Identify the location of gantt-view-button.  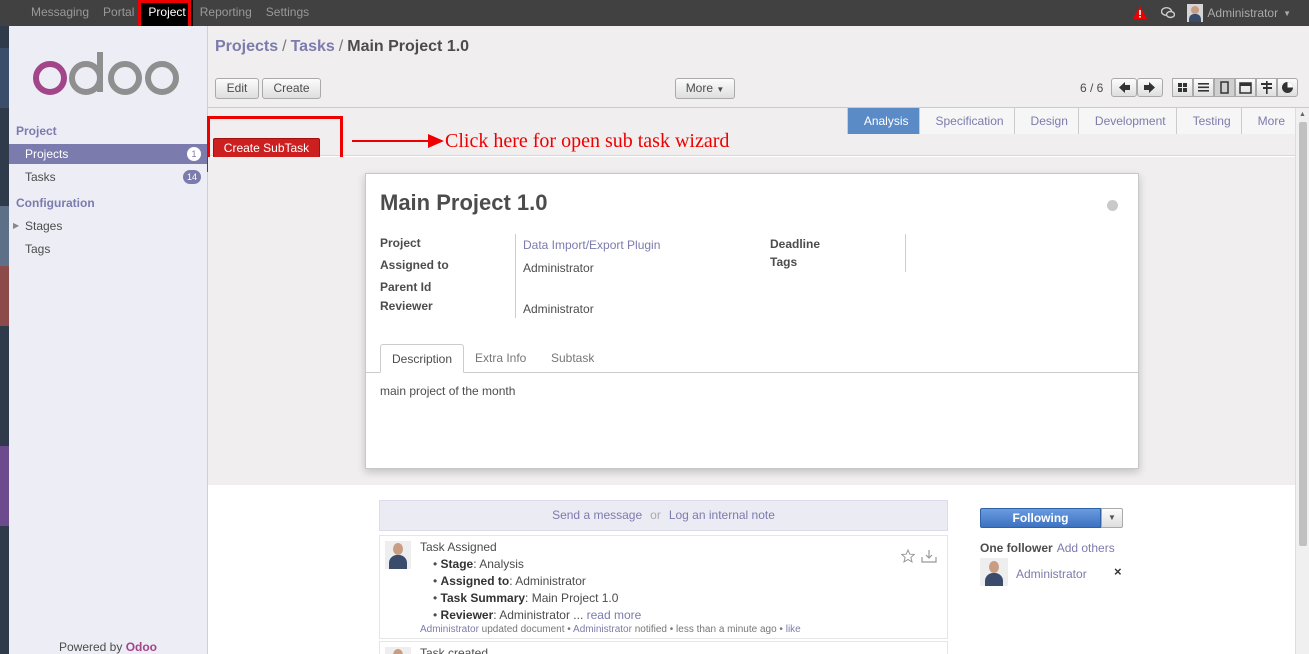
(1266, 87).